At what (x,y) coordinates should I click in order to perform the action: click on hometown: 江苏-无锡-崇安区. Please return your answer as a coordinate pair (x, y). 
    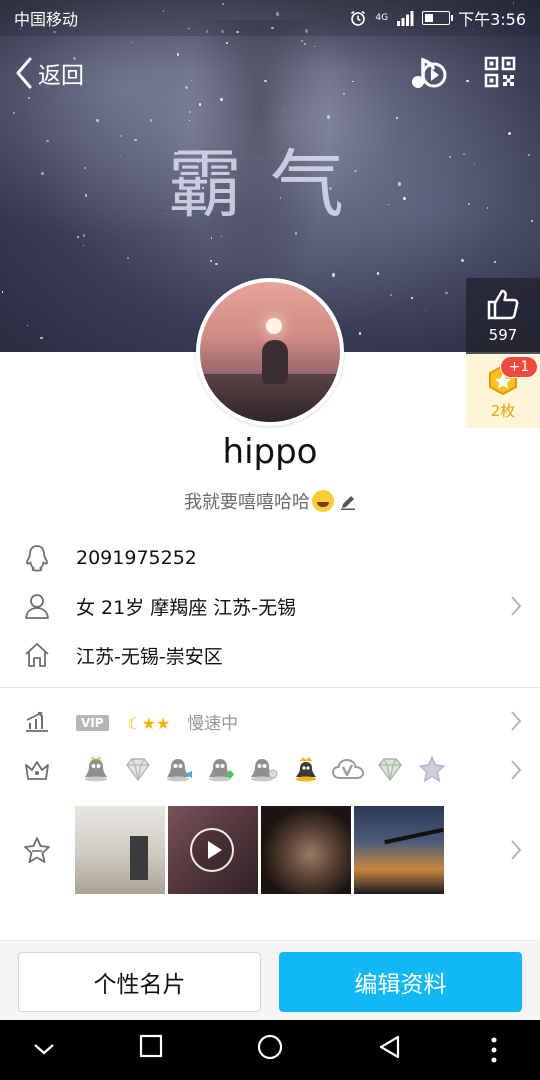
    Looking at the image, I should click on (149, 656).